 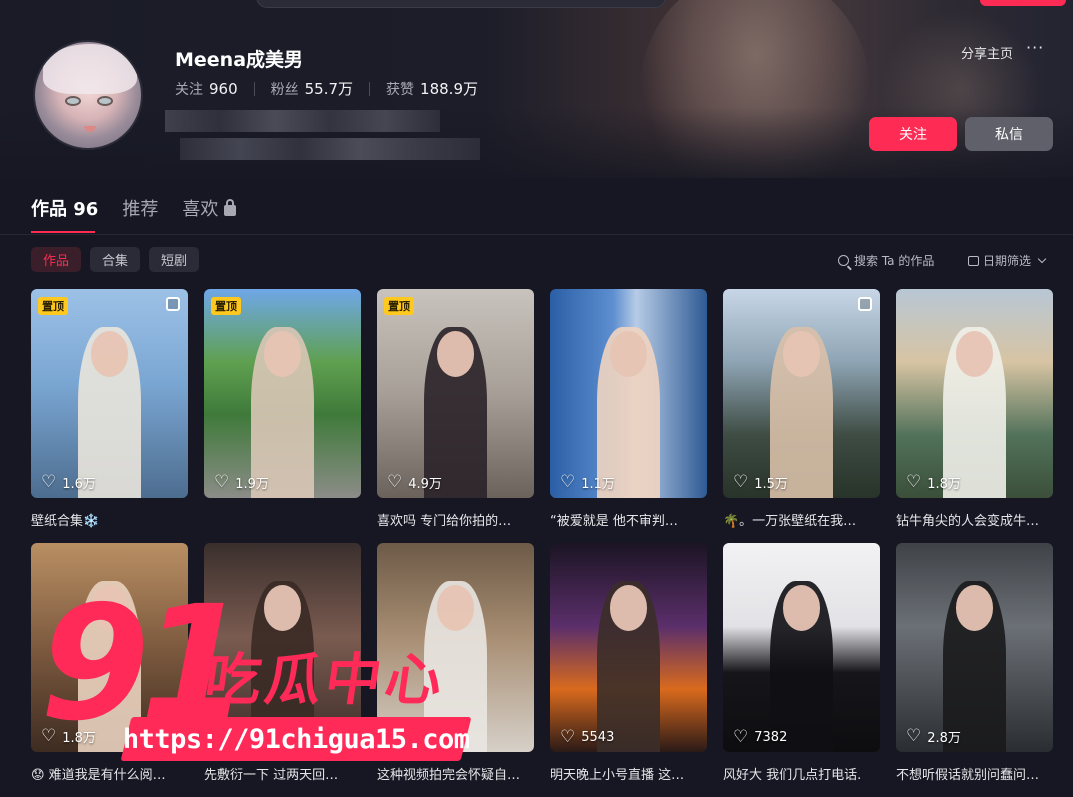 I want to click on tab-works: 作品 96, so click(x=64, y=214).